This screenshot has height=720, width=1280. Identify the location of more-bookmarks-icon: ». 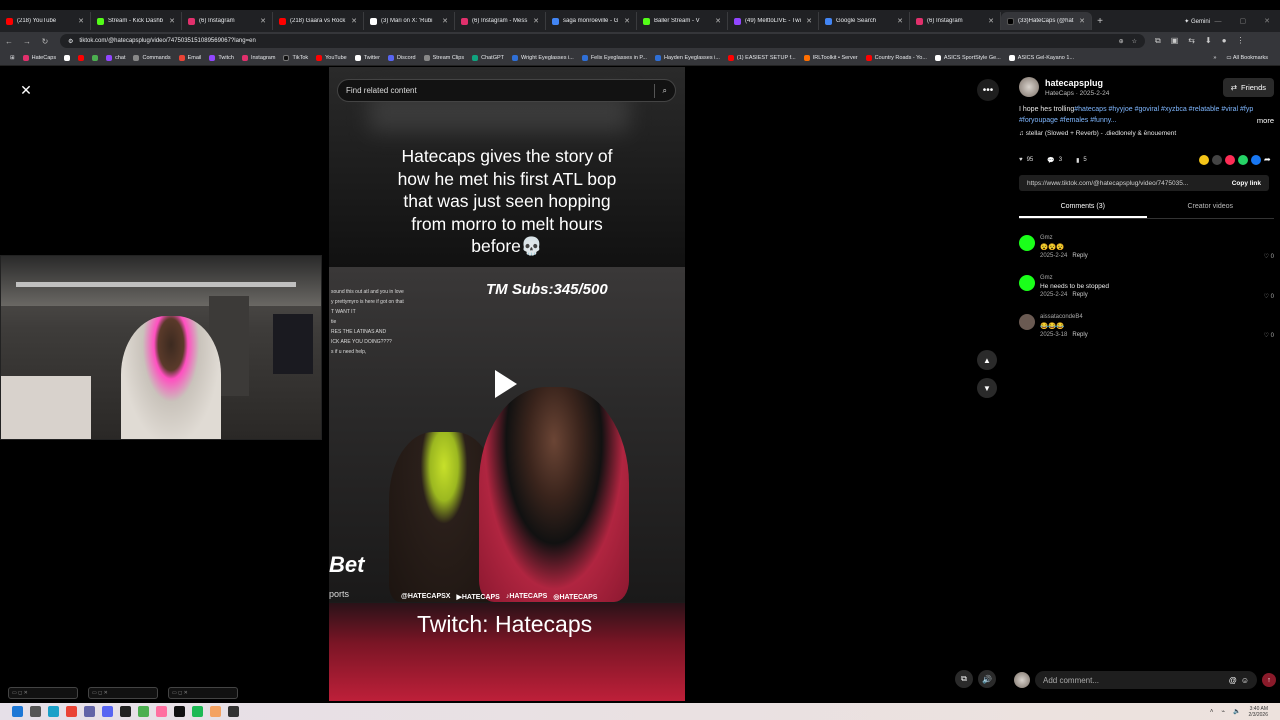
(1214, 58).